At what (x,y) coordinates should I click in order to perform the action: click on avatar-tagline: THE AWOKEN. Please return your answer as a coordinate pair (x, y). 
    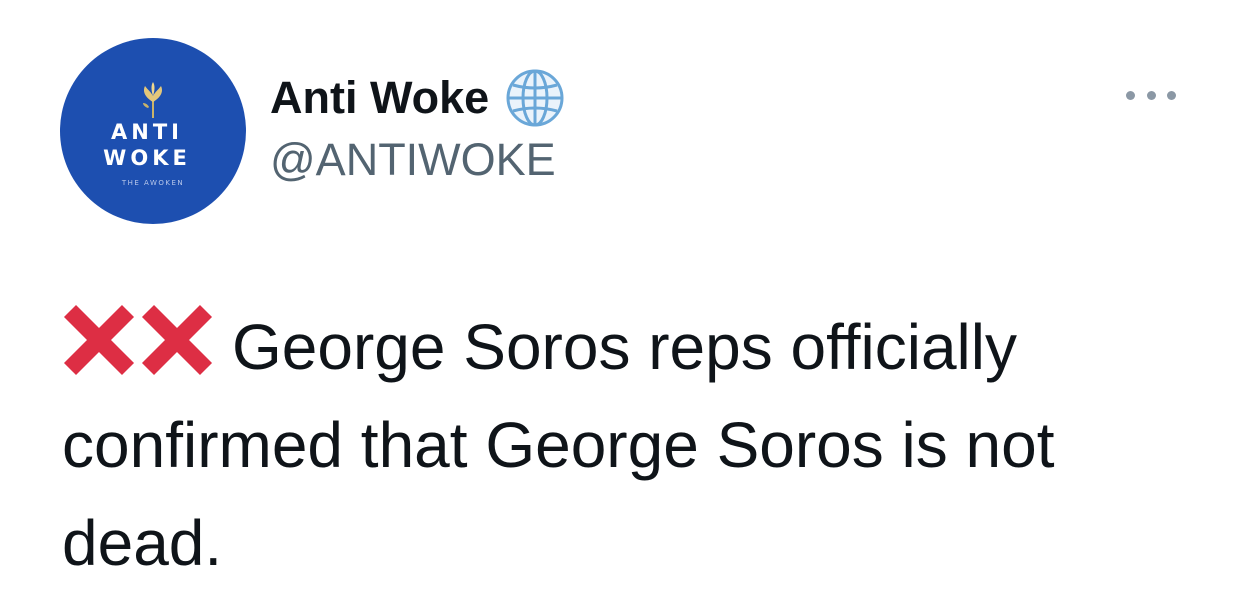
    Looking at the image, I should click on (153, 183).